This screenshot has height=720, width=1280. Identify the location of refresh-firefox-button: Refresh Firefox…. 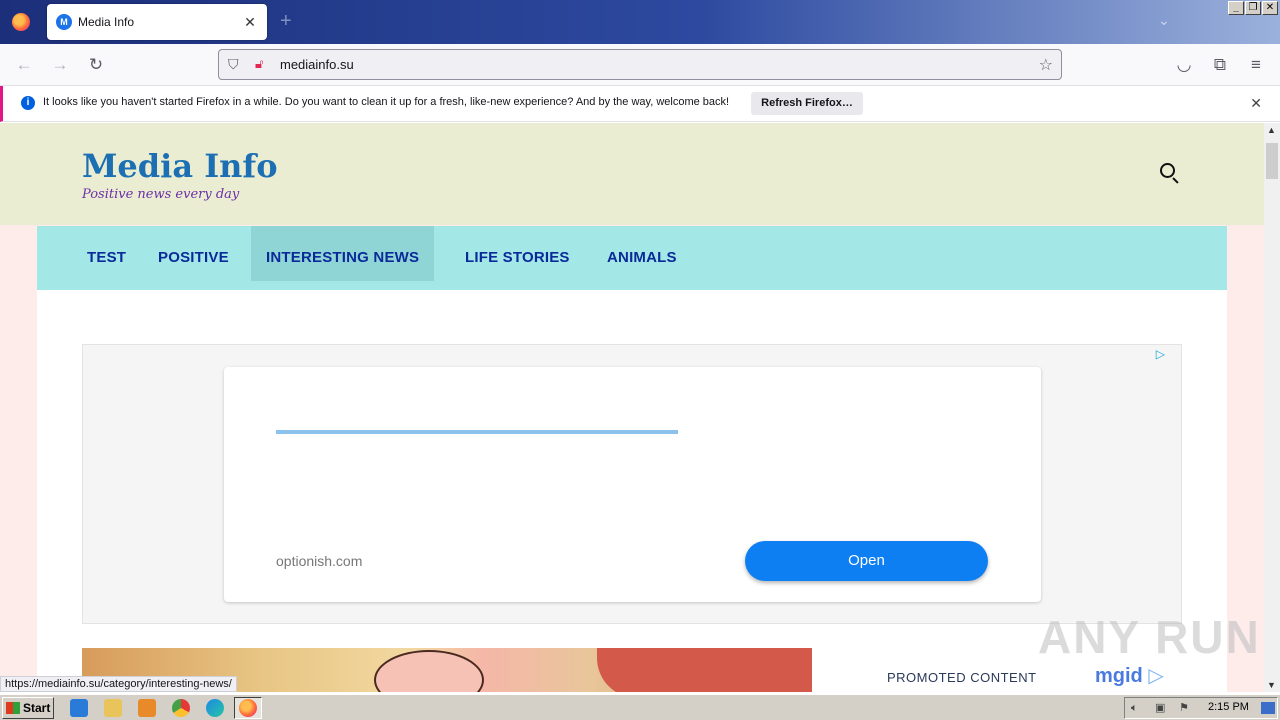
(807, 103).